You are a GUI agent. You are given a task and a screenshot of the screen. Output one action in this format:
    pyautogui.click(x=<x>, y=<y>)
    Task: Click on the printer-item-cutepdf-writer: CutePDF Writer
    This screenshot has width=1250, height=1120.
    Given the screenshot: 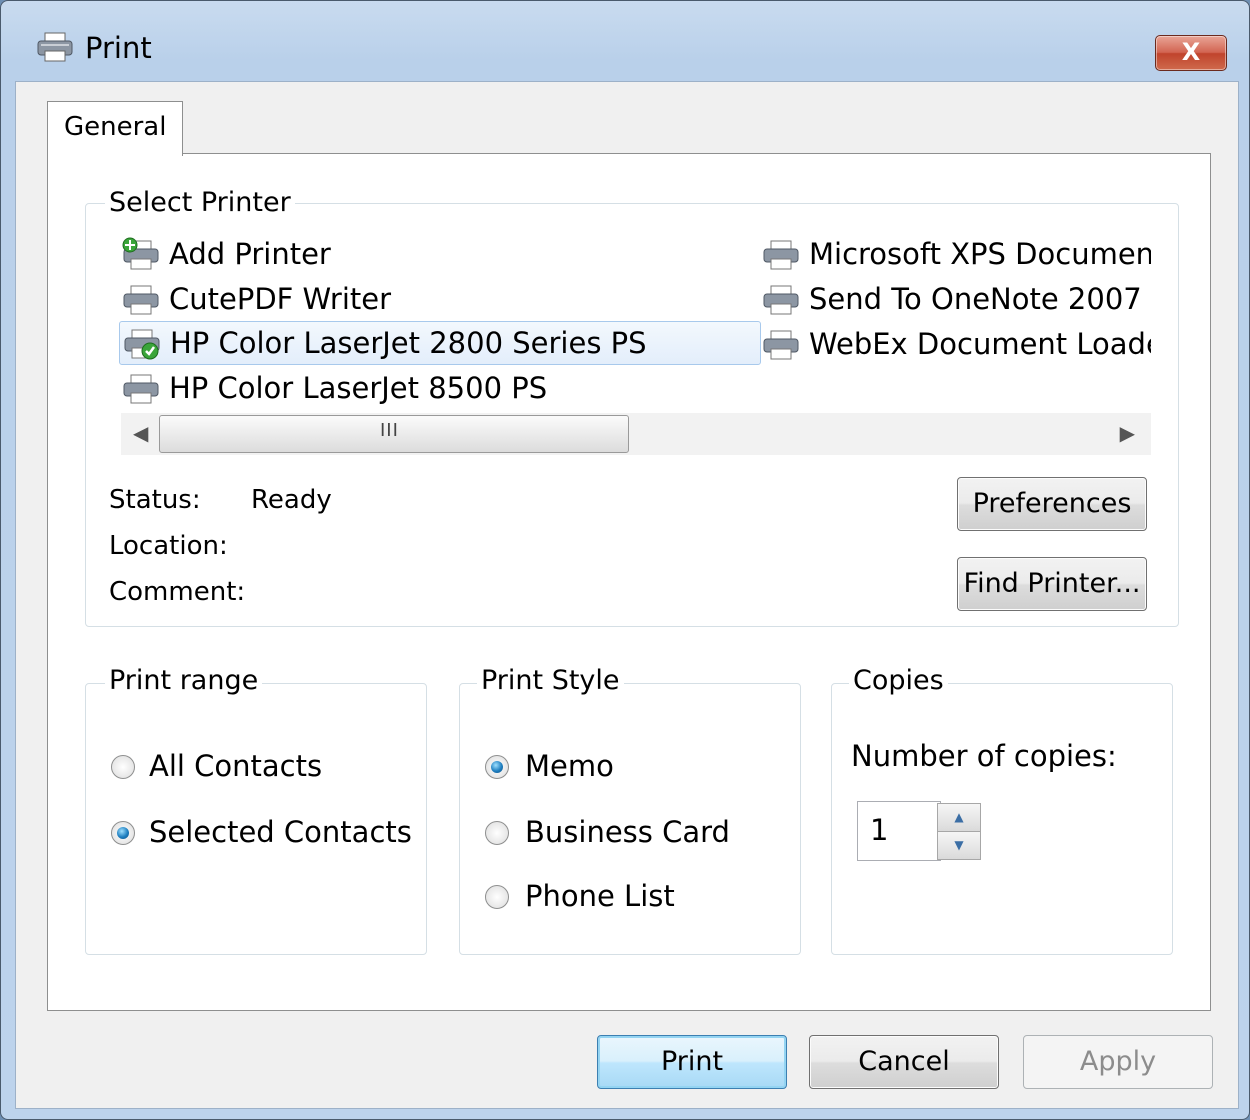 What is the action you would take?
    pyautogui.click(x=431, y=299)
    